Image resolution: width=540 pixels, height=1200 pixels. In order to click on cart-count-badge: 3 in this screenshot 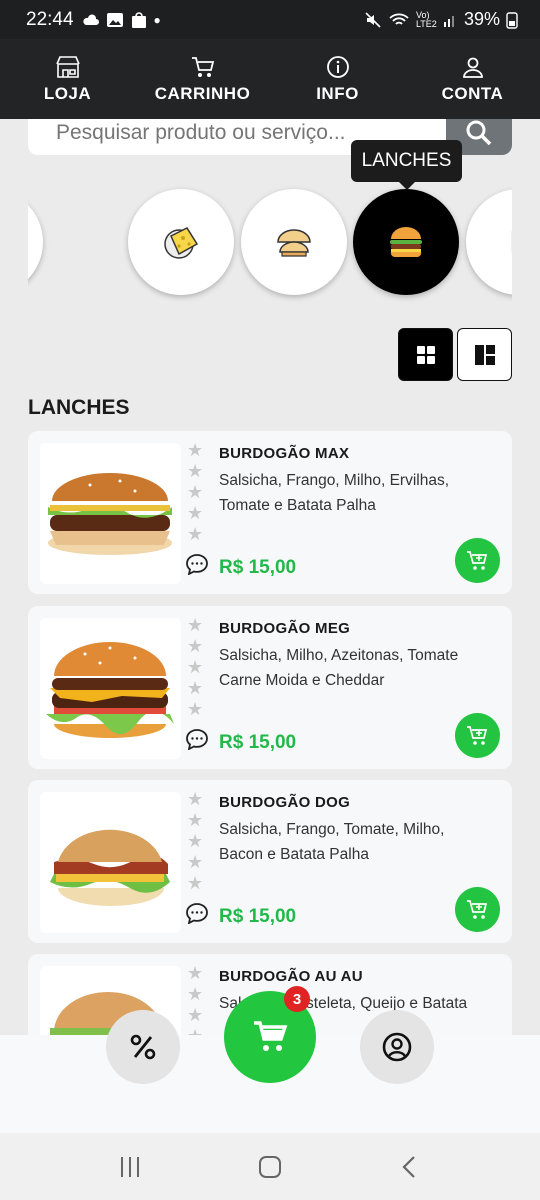, I will do `click(297, 999)`.